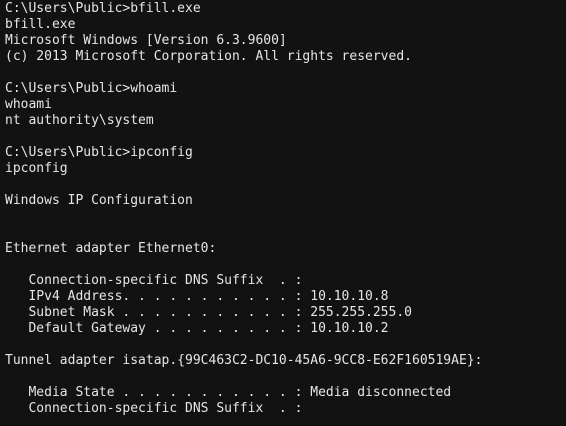 The width and height of the screenshot is (566, 426). Describe the element at coordinates (146, 40) in the screenshot. I see `terminal-line: Microsoft Windows [Version 6.3.9600]` at that location.